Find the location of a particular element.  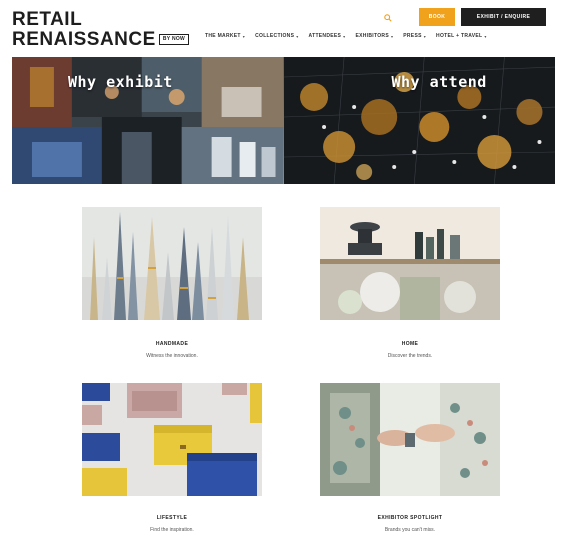

nav-item-label: ATTENDEES is located at coordinates (325, 36).